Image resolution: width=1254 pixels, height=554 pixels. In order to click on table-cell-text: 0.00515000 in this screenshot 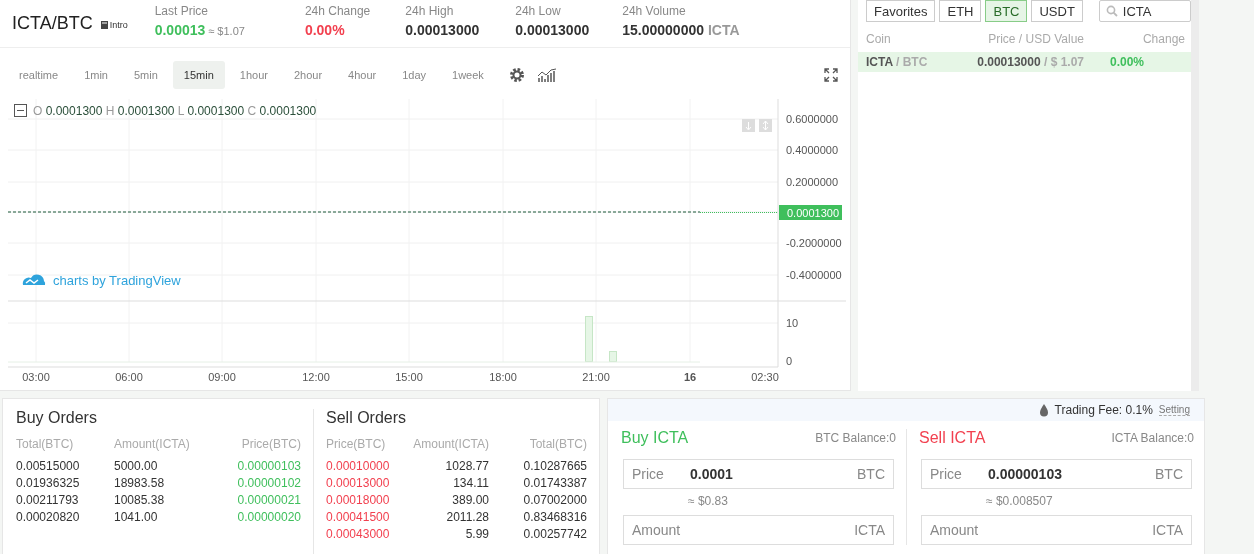, I will do `click(48, 466)`.